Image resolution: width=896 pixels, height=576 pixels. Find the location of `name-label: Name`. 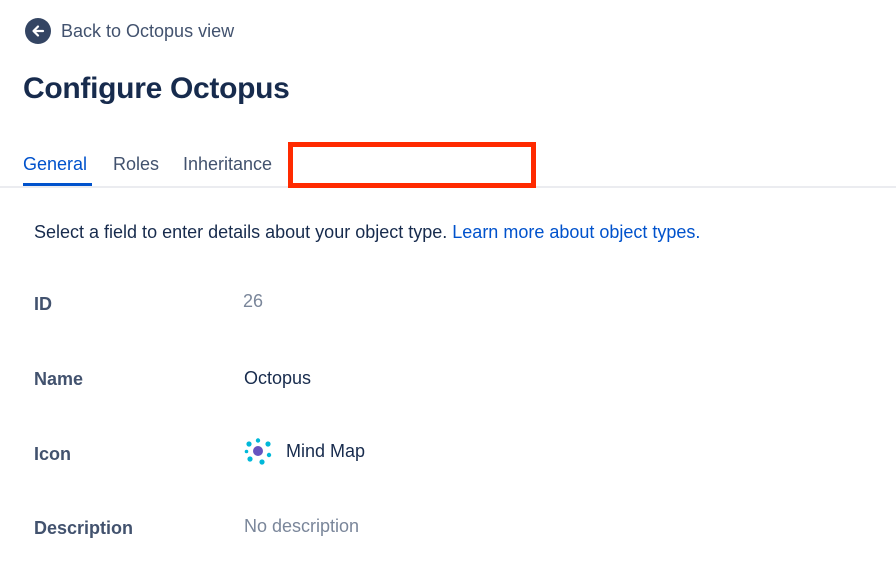

name-label: Name is located at coordinates (59, 379).